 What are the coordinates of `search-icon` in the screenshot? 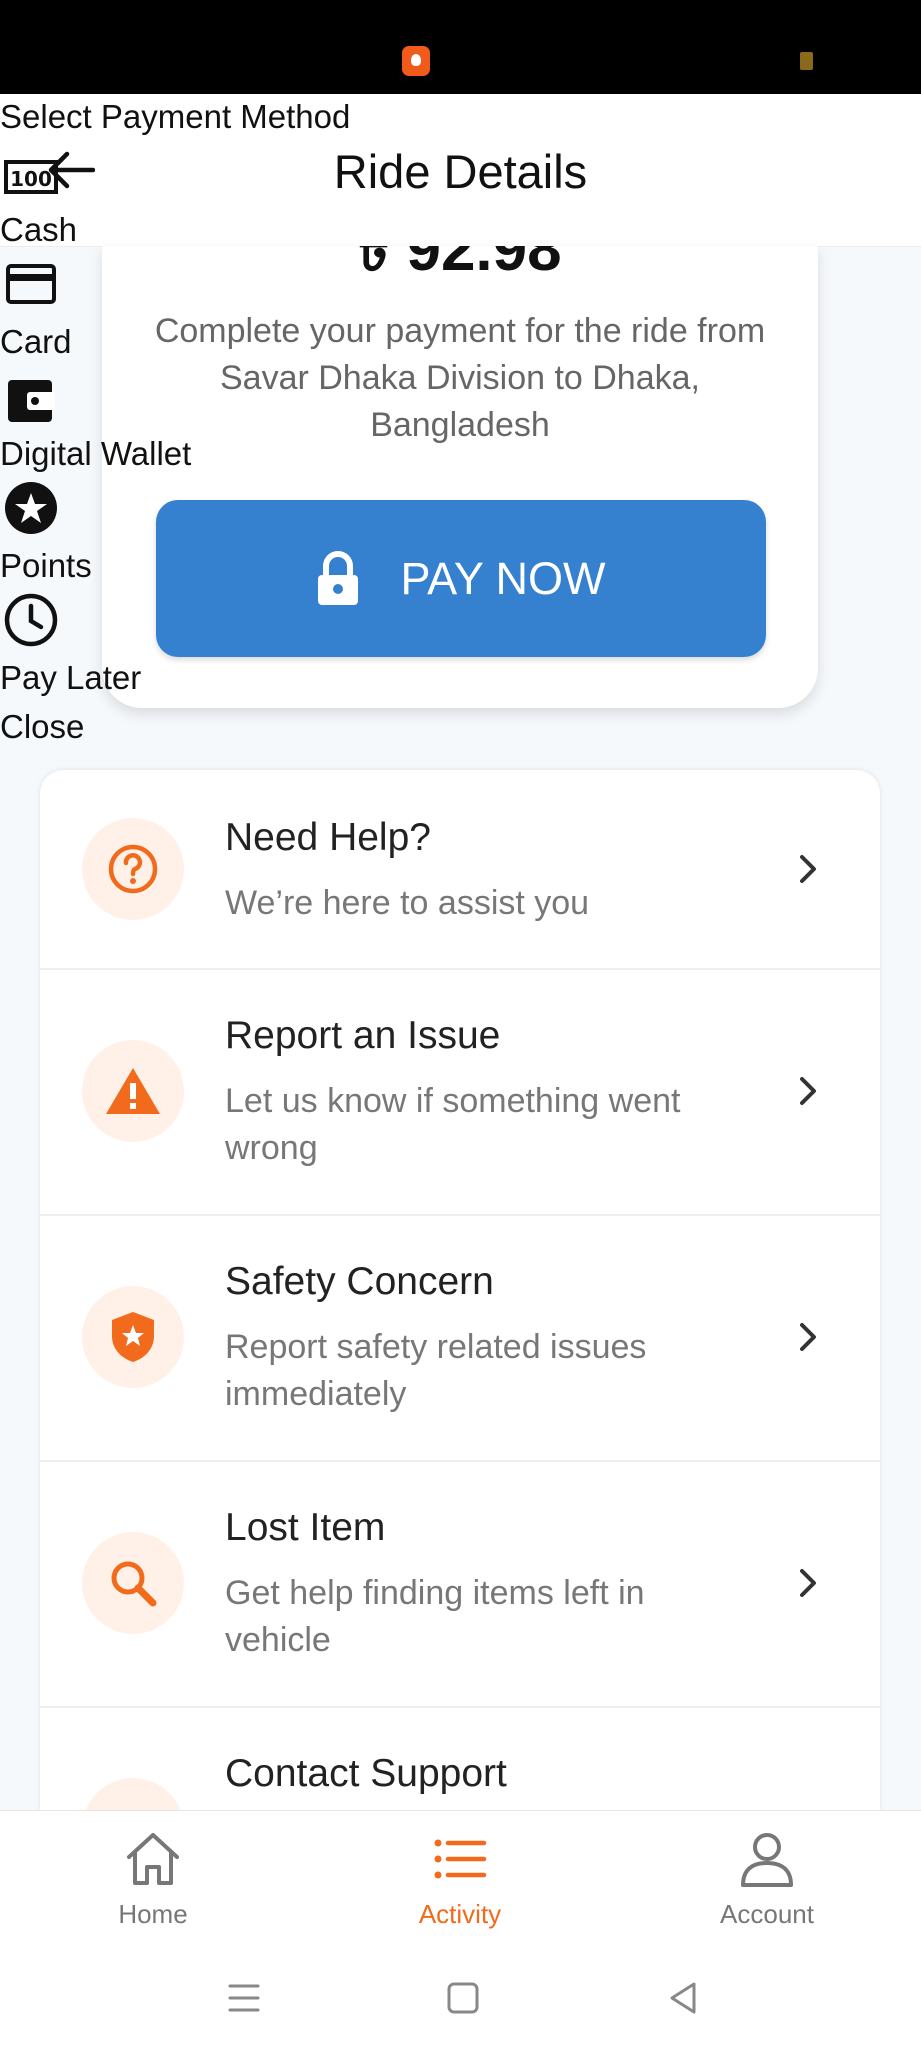 It's located at (134, 1584).